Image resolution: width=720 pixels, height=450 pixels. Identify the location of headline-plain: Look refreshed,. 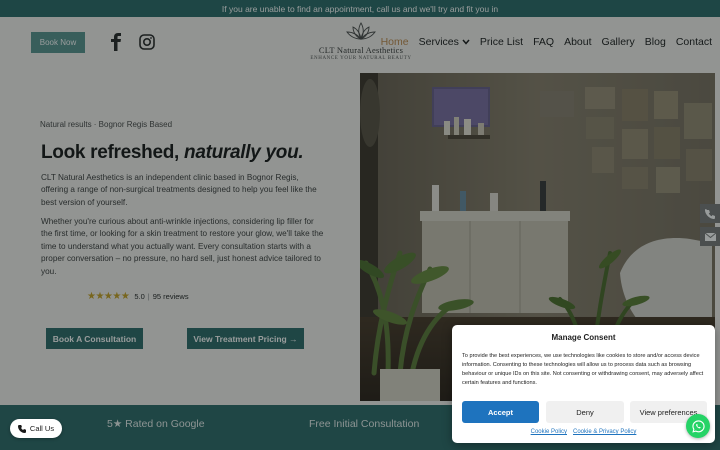
(113, 152).